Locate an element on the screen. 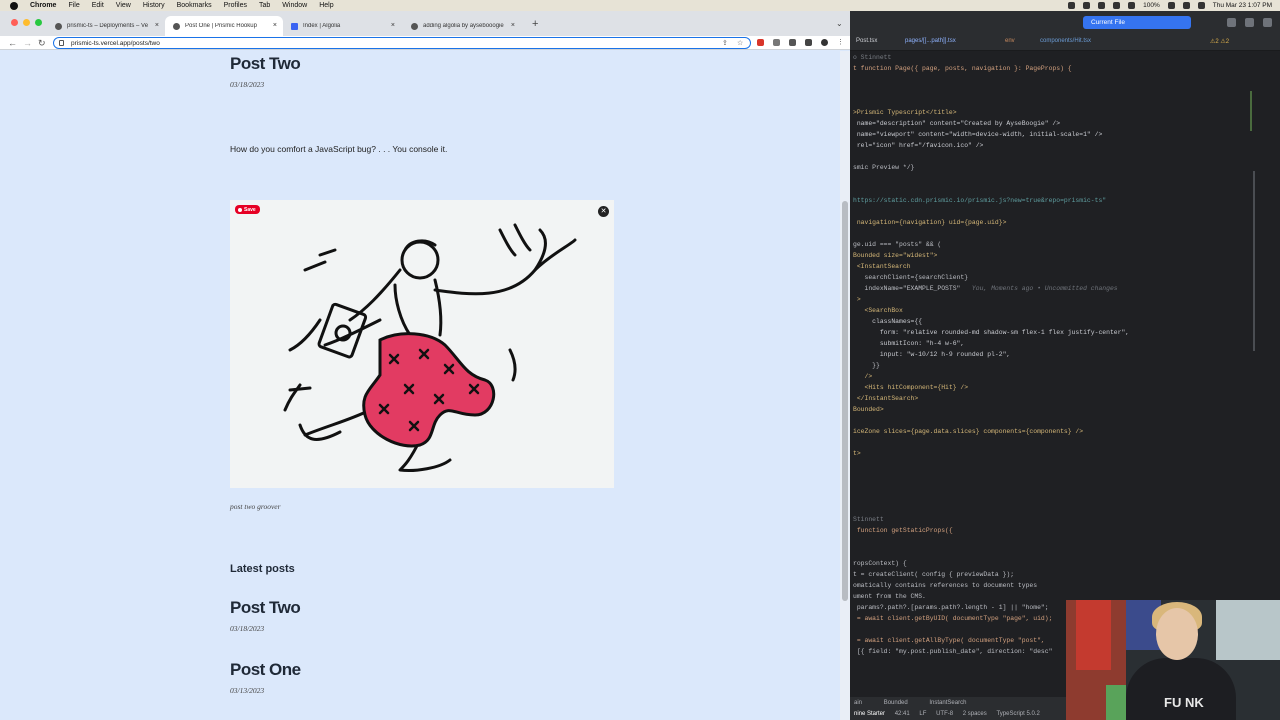  code-line: classNames={{ is located at coordinates (887, 321).